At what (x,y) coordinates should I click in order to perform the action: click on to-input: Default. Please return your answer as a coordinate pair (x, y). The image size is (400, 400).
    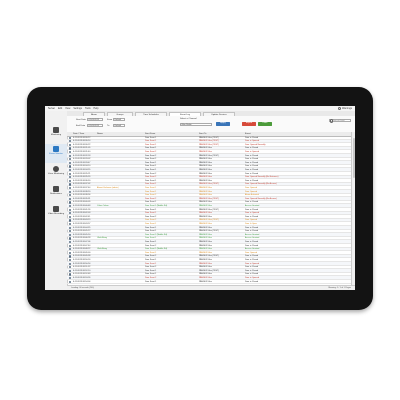
    Looking at the image, I should click on (119, 126).